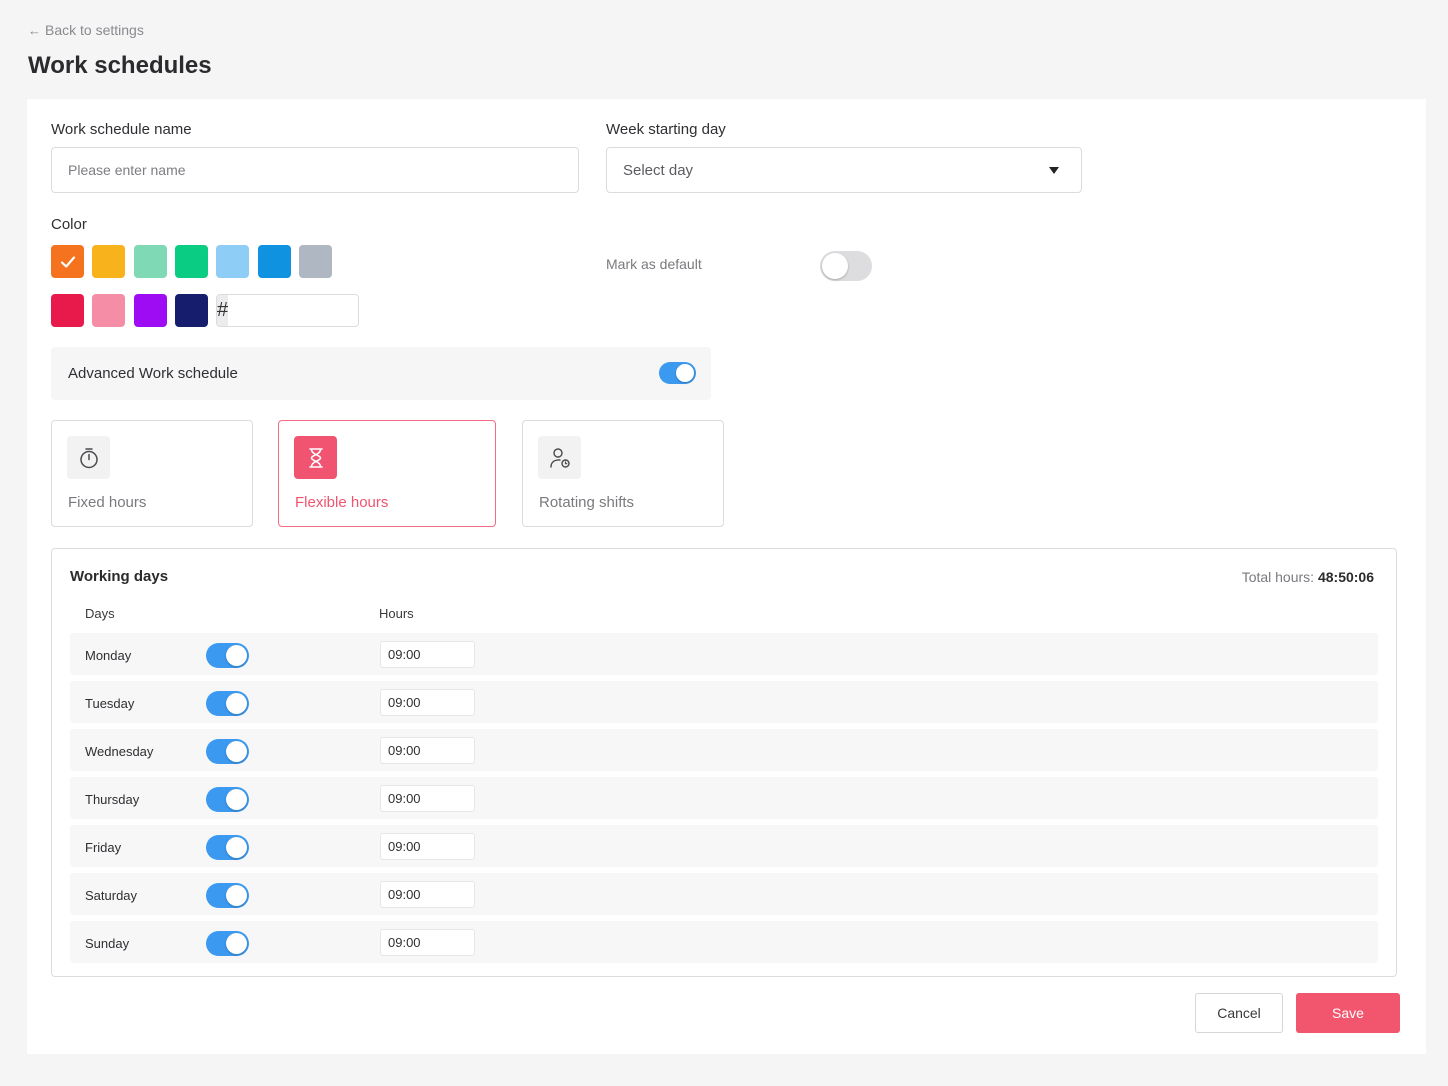 The image size is (1448, 1086). Describe the element at coordinates (110, 703) in the screenshot. I see `day-name: Tuesday` at that location.